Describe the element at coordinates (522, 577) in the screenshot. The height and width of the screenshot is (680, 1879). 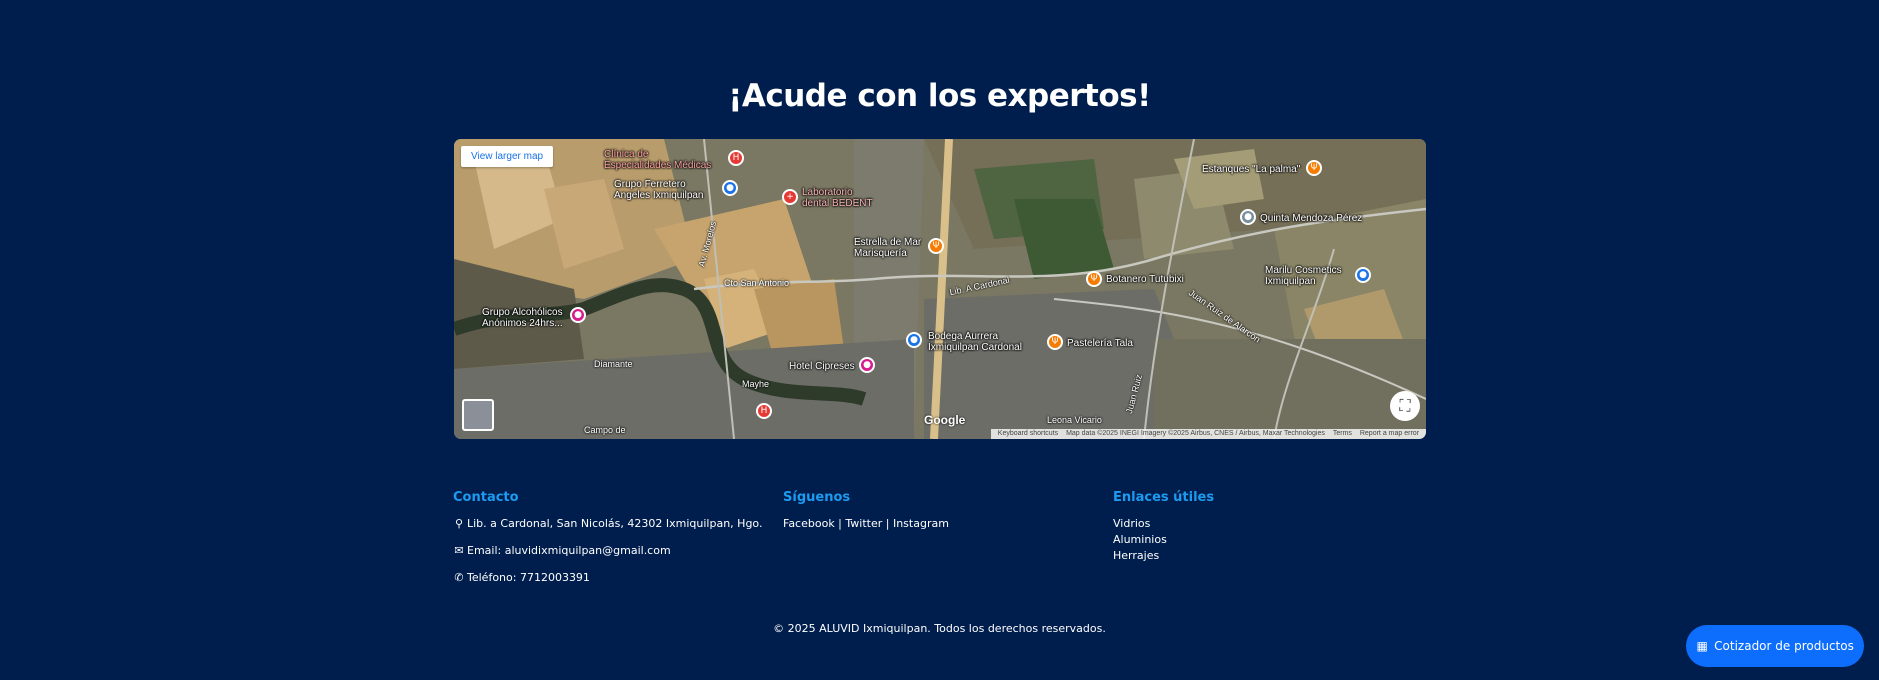
I see `phone-line: ✆ Teléfono: 7712003391` at that location.